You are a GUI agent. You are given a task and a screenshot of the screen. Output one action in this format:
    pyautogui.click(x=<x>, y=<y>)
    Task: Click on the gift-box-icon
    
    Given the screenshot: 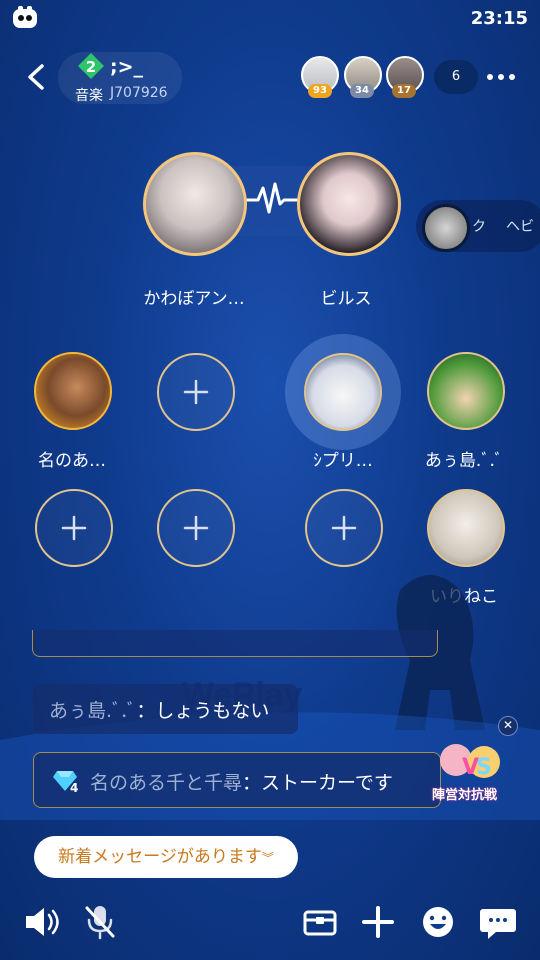 What is the action you would take?
    pyautogui.click(x=320, y=922)
    